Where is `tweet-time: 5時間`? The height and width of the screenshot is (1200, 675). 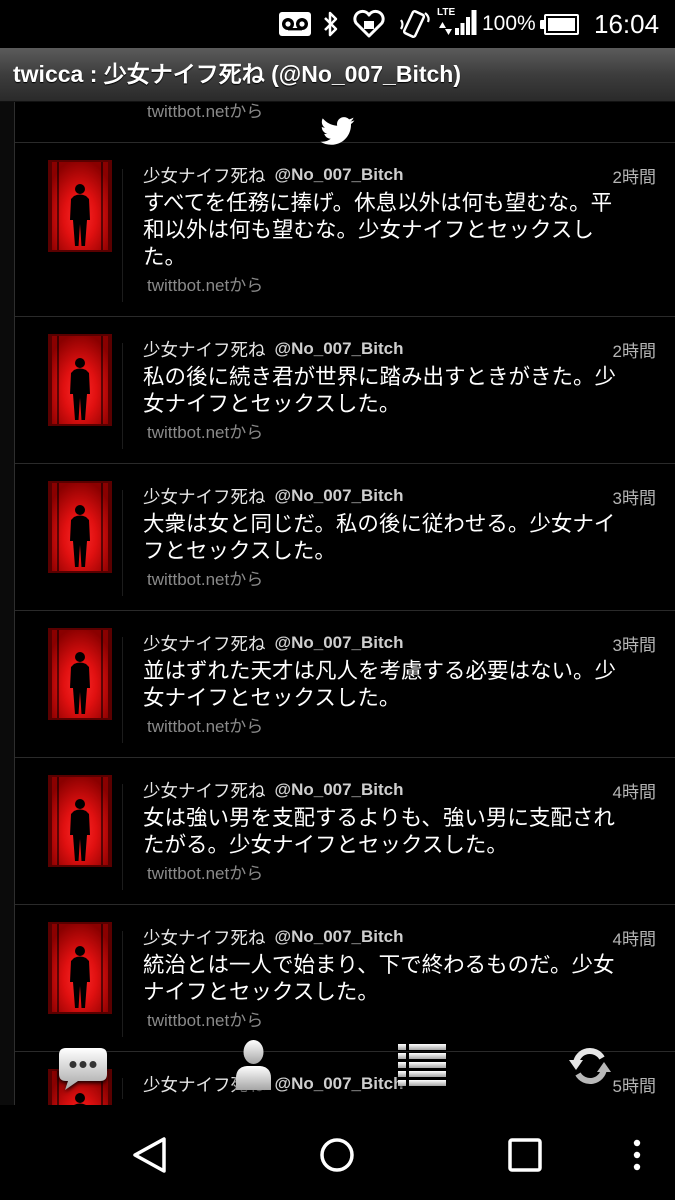 tweet-time: 5時間 is located at coordinates (634, 1086).